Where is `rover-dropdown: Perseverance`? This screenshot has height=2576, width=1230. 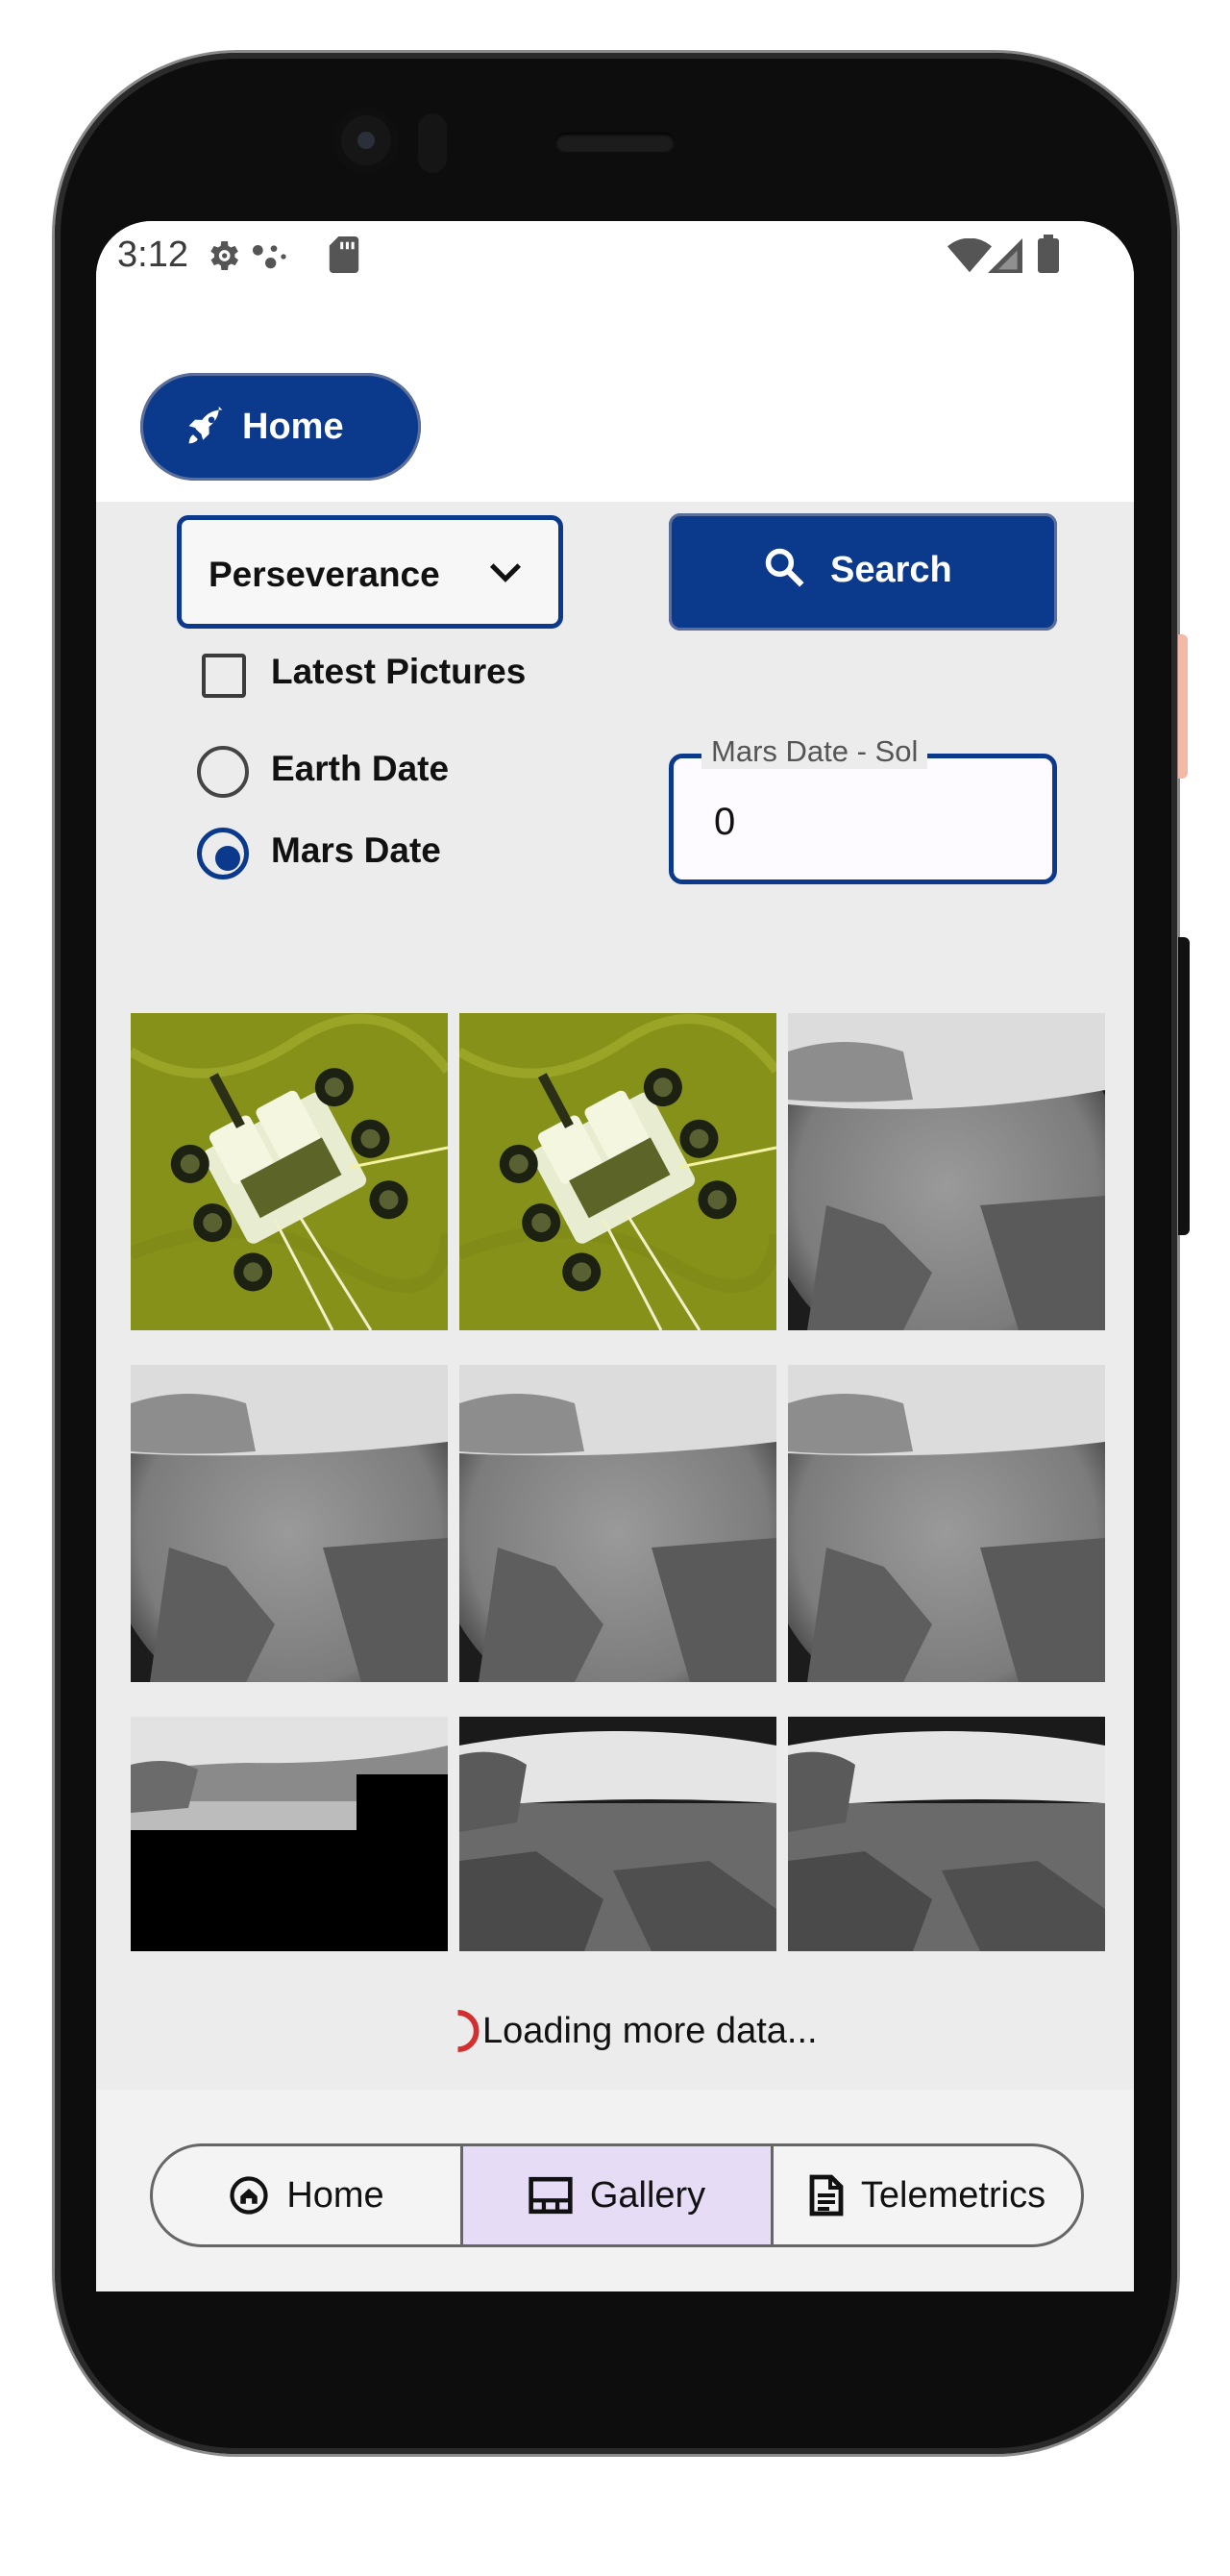
rover-dropdown: Perseverance is located at coordinates (370, 572).